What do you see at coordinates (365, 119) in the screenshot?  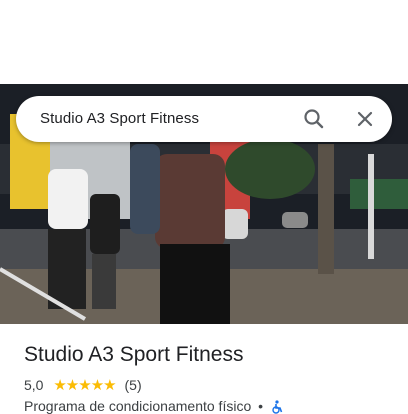 I see `close-icon` at bounding box center [365, 119].